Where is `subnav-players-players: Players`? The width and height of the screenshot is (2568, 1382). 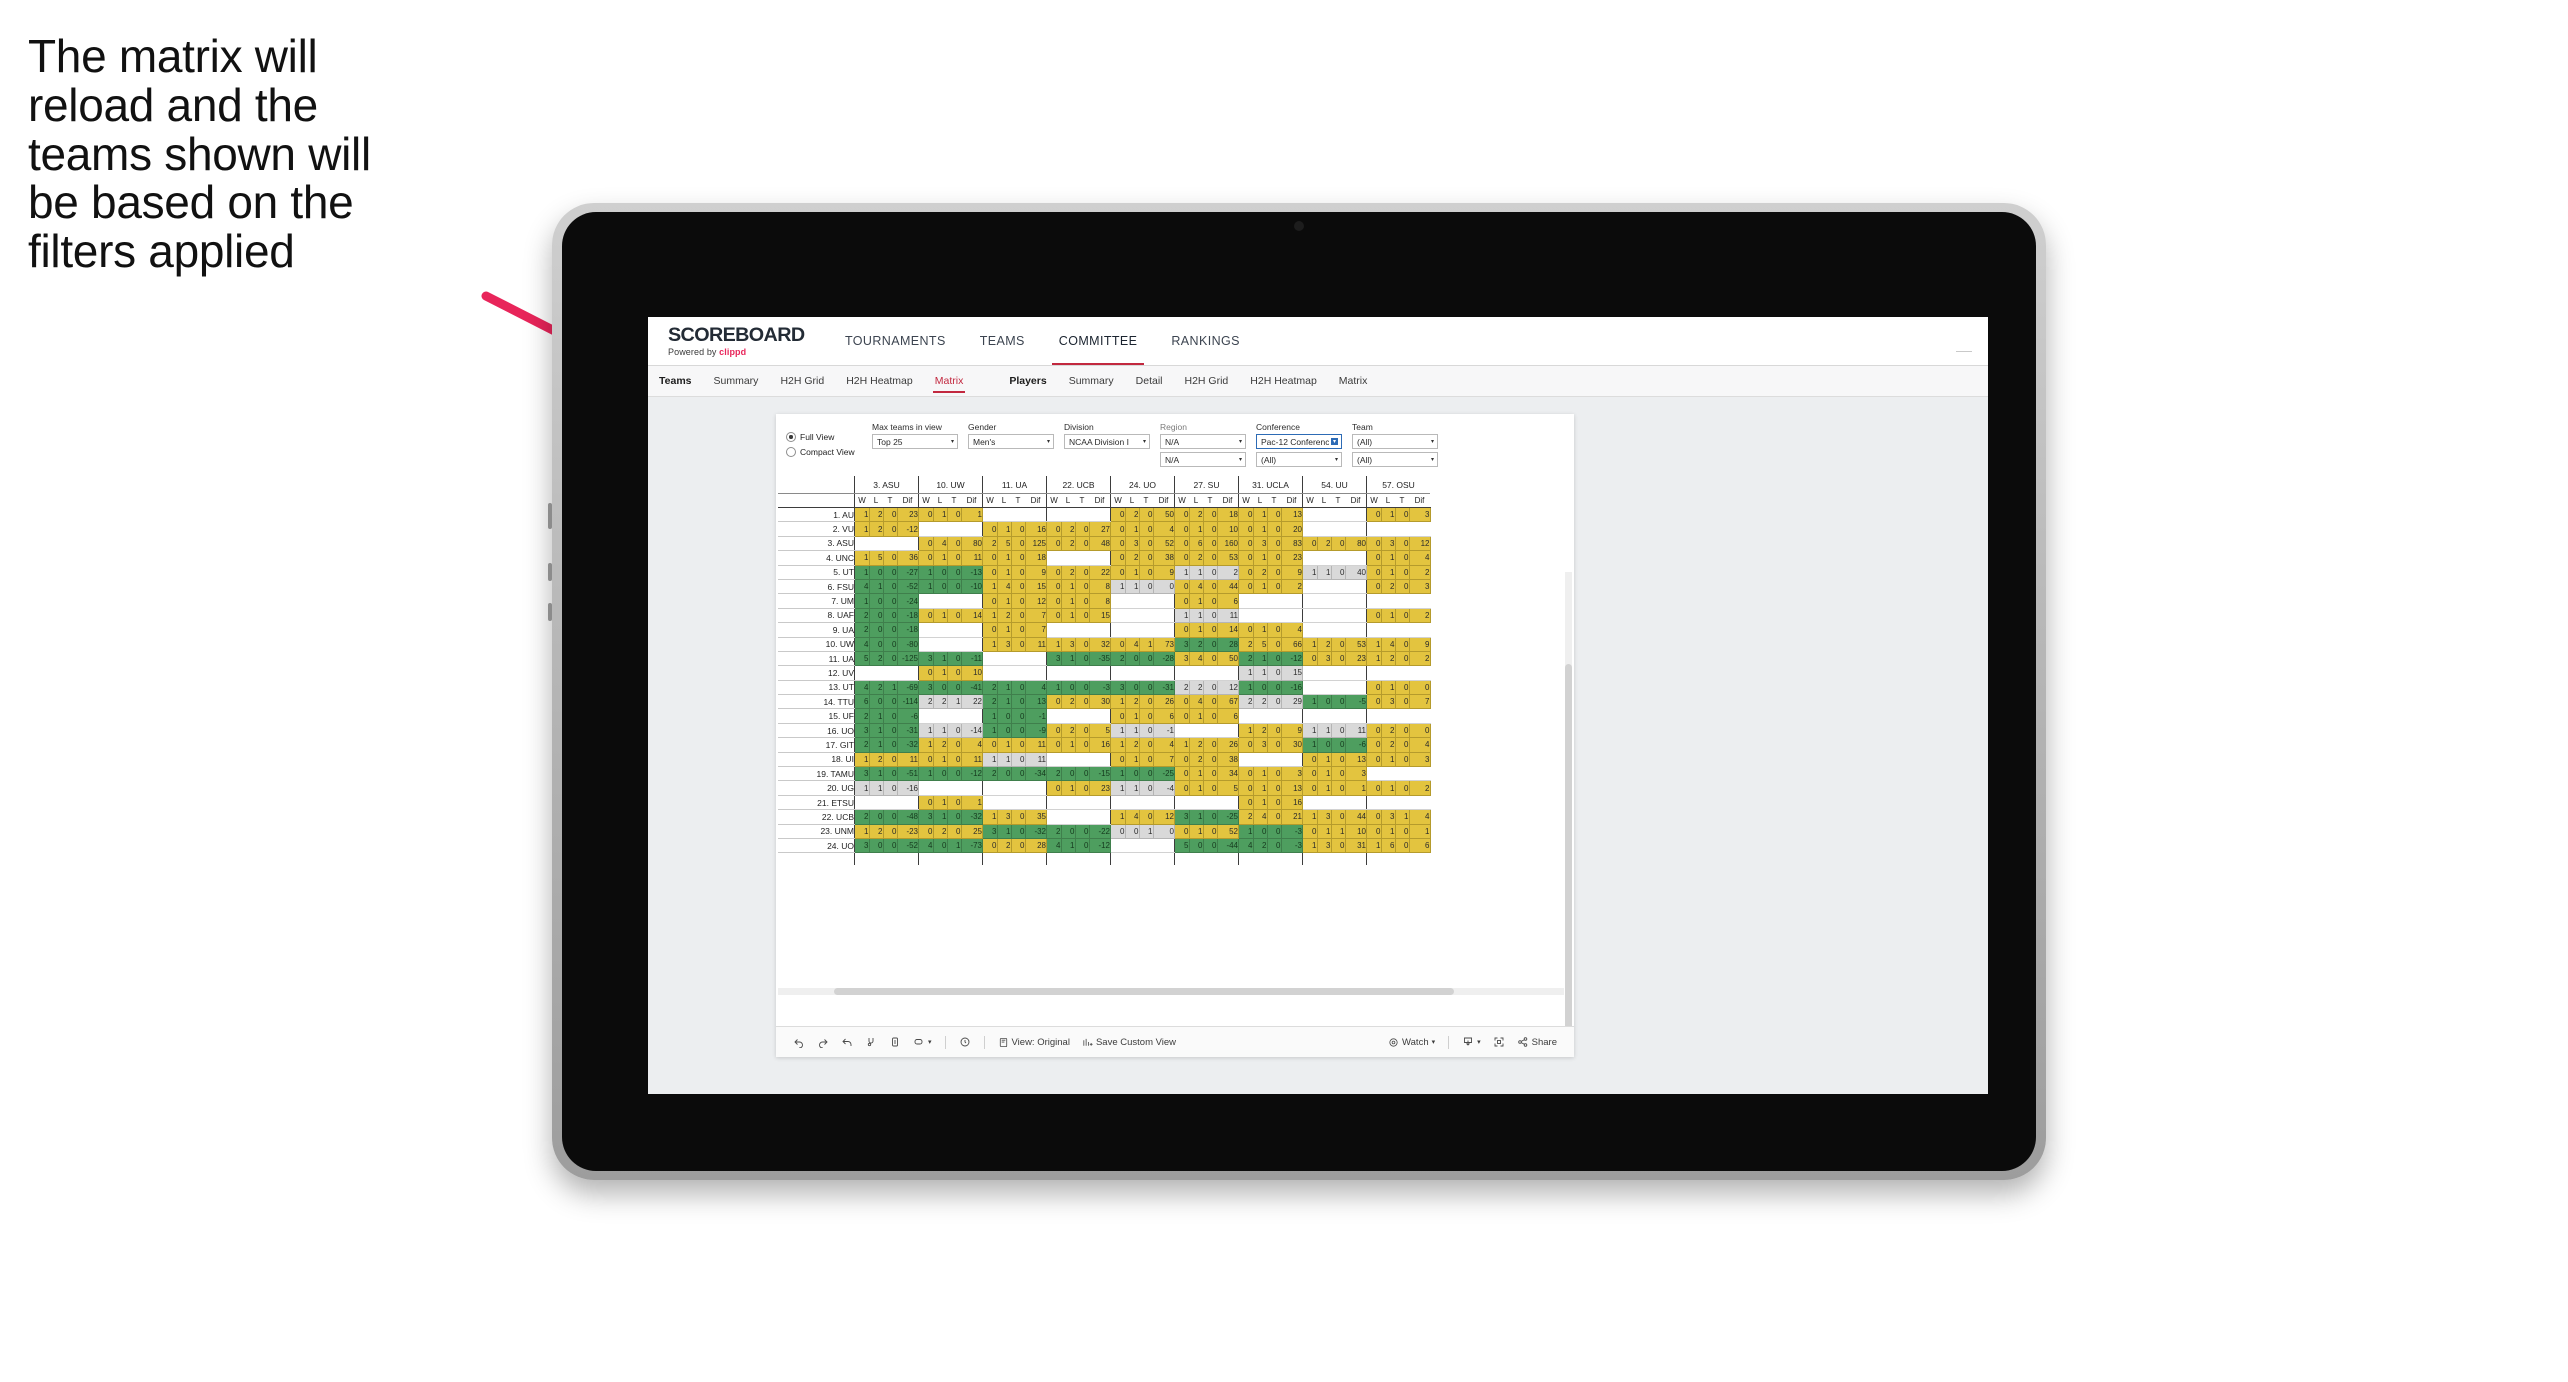 subnav-players-players: Players is located at coordinates (1027, 381).